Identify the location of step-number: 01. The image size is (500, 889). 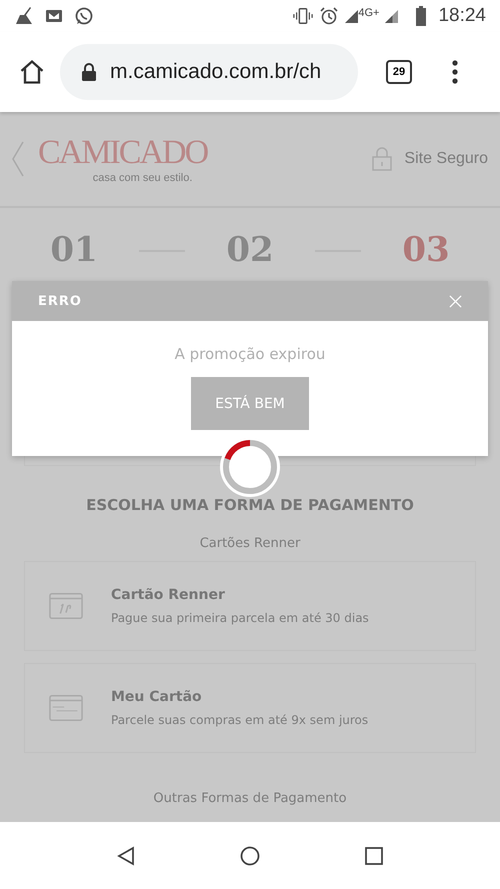
(74, 250).